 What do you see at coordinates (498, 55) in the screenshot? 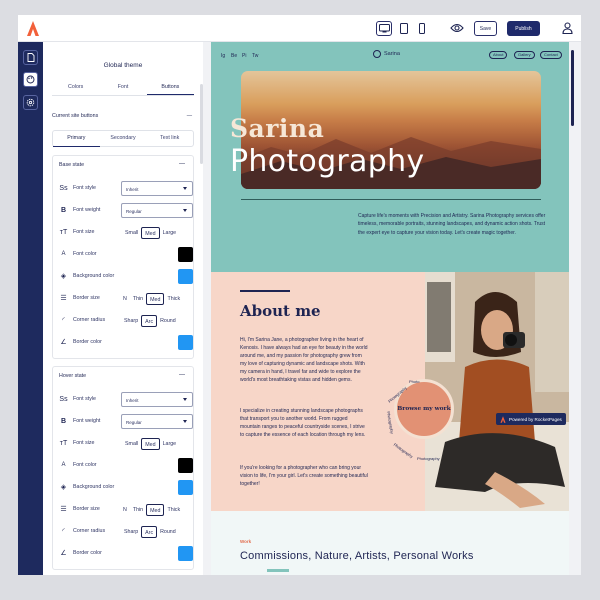
I see `nav-about: About` at bounding box center [498, 55].